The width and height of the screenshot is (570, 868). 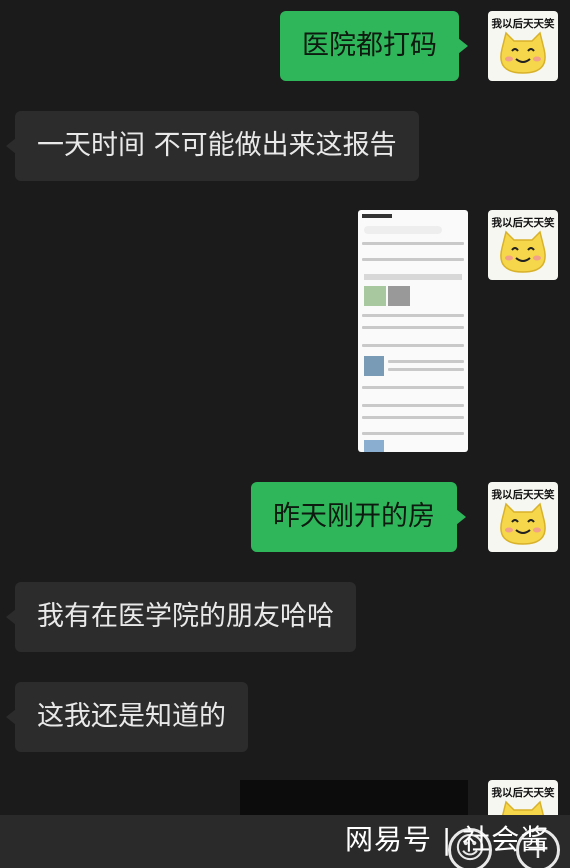 What do you see at coordinates (358, 517) in the screenshot?
I see `message-bubble-outgoing: 昨天刚开的房` at bounding box center [358, 517].